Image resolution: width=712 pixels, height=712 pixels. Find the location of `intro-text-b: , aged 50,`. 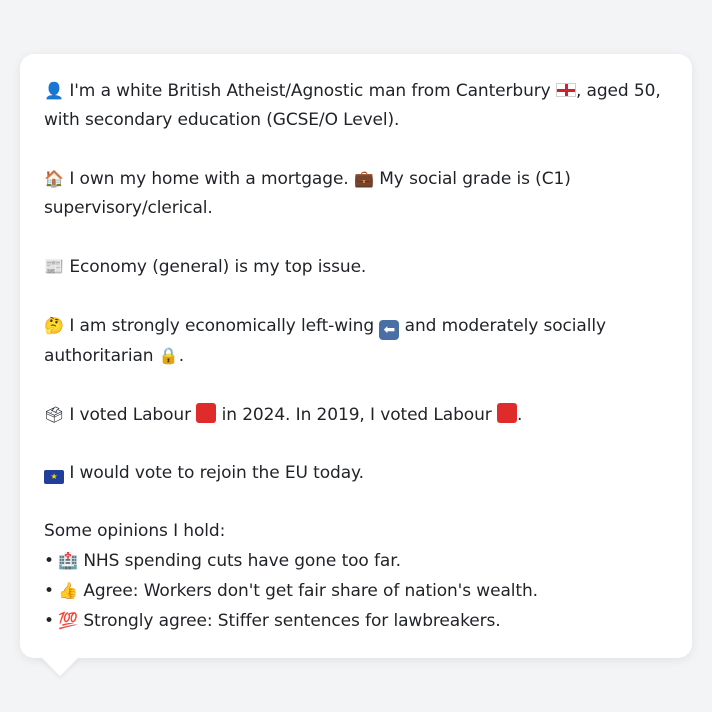

intro-text-b: , aged 50, is located at coordinates (618, 91).